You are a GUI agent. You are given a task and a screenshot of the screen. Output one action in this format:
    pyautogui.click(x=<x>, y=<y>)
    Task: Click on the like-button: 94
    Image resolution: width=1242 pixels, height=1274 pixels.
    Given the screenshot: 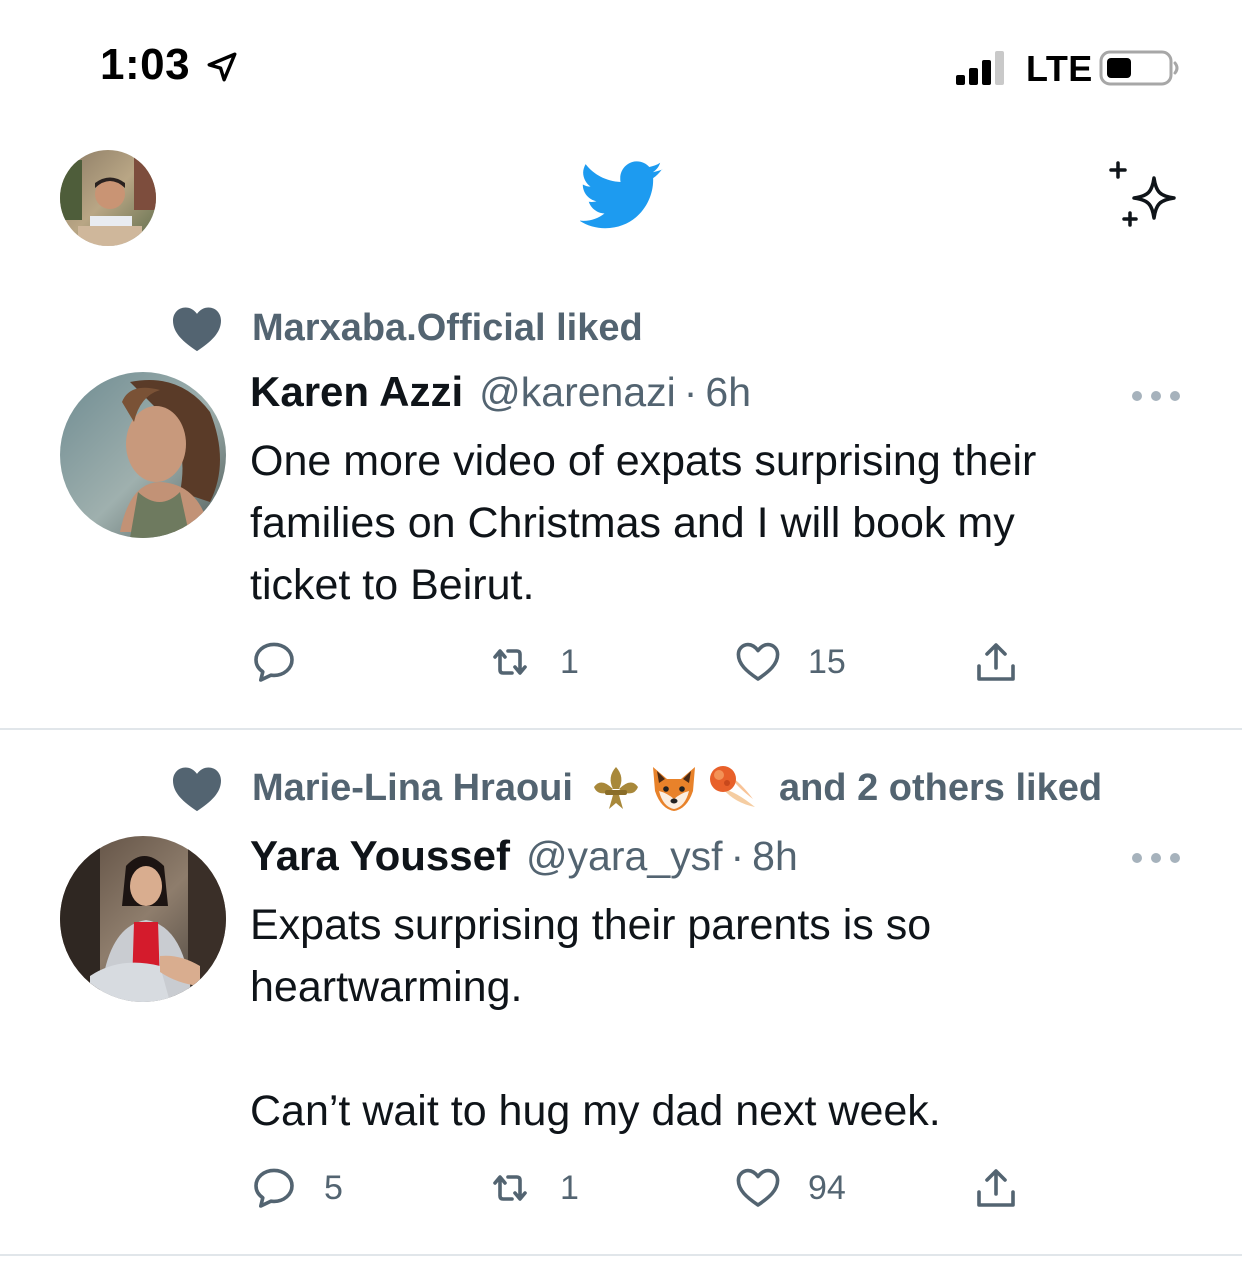 What is the action you would take?
    pyautogui.click(x=790, y=1188)
    